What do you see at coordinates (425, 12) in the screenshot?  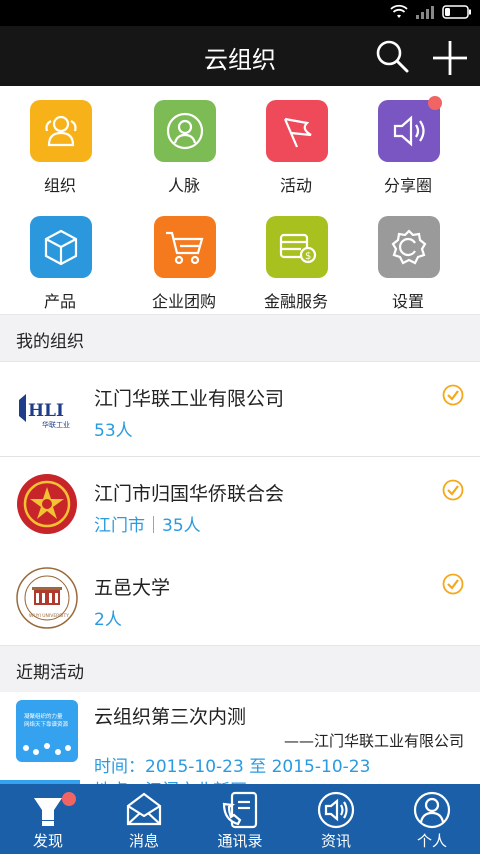 I see `signal-icon` at bounding box center [425, 12].